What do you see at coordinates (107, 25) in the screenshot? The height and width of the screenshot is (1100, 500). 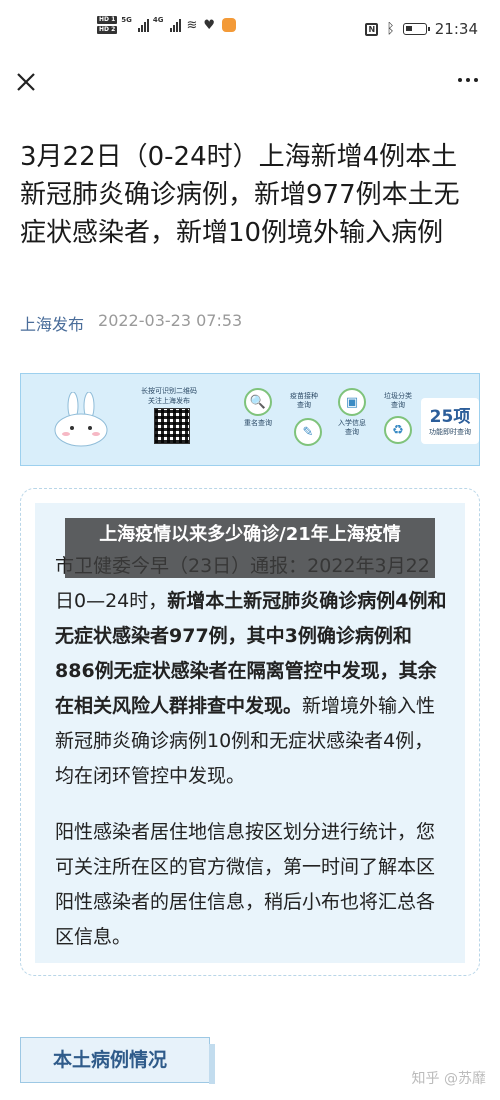 I see `hd-indicators: HD 1 HD 2` at bounding box center [107, 25].